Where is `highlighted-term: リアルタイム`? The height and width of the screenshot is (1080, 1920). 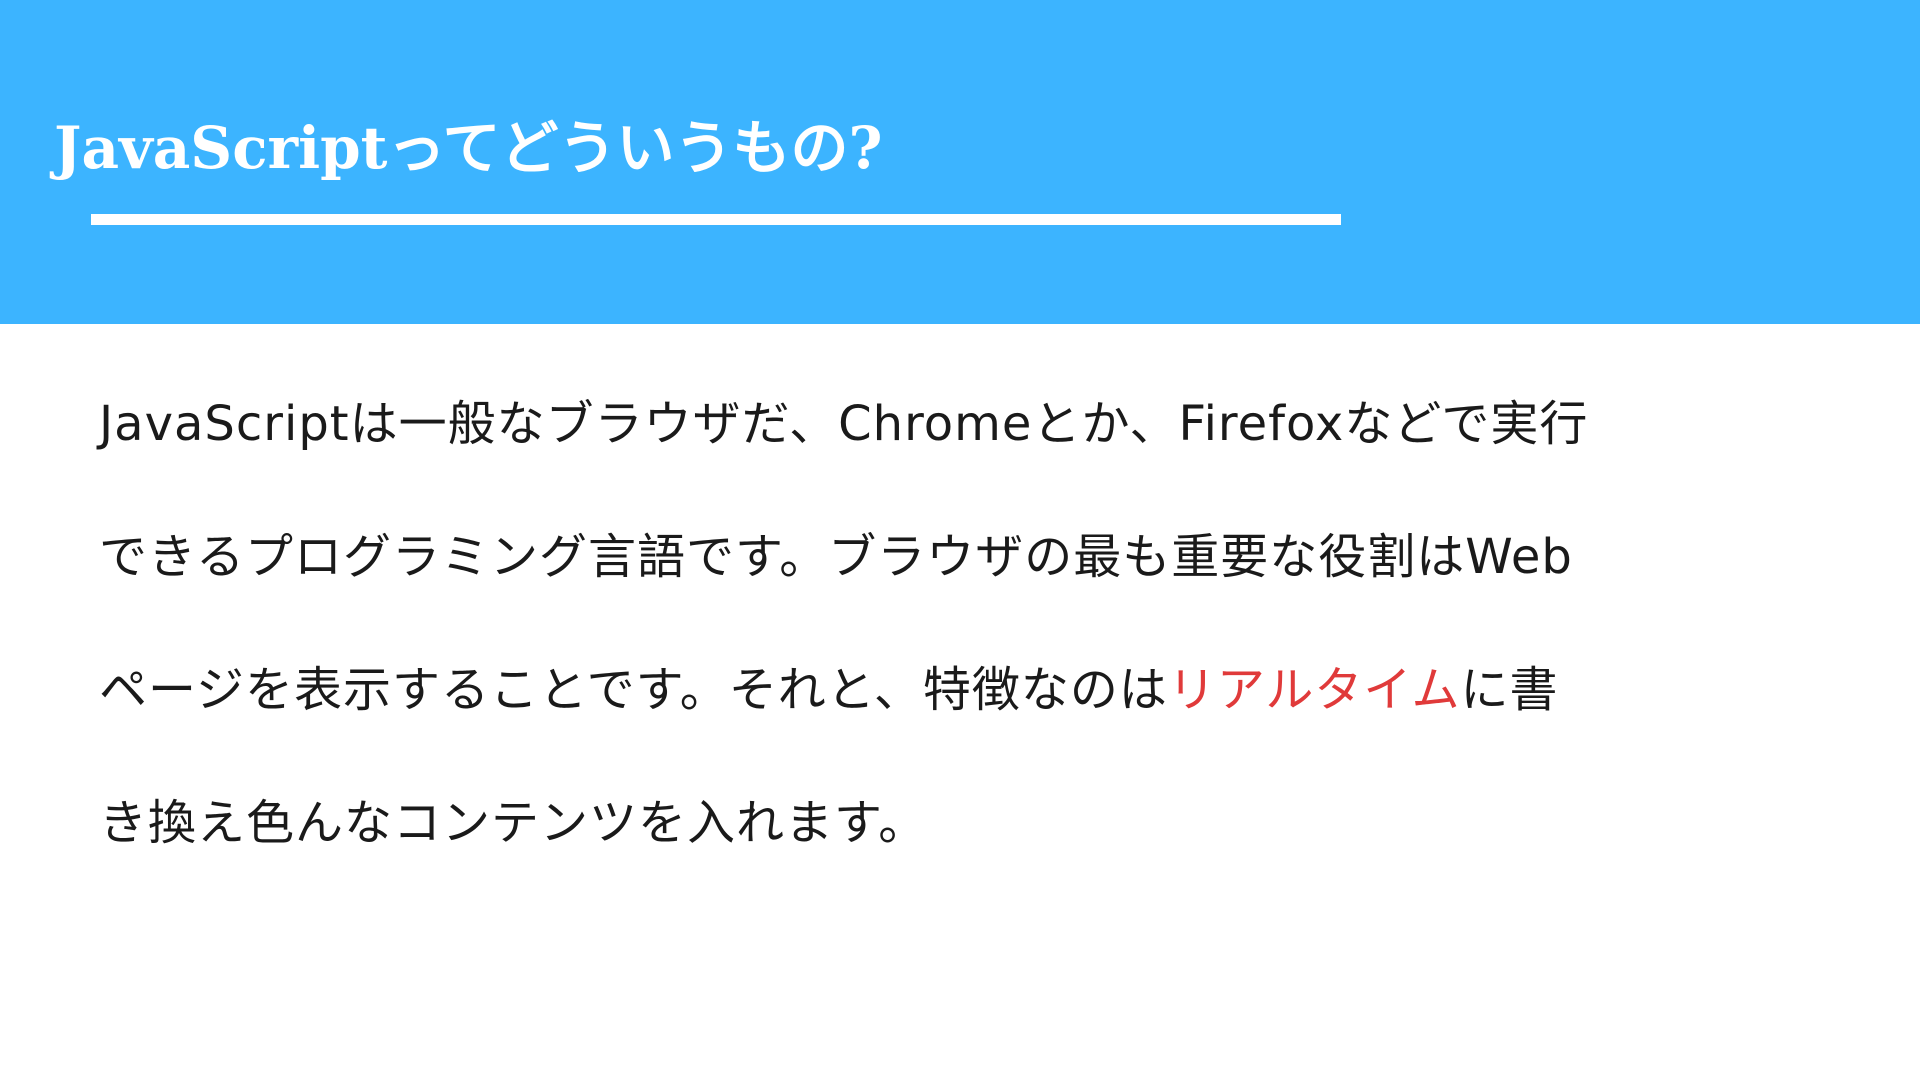 highlighted-term: リアルタイム is located at coordinates (1314, 690).